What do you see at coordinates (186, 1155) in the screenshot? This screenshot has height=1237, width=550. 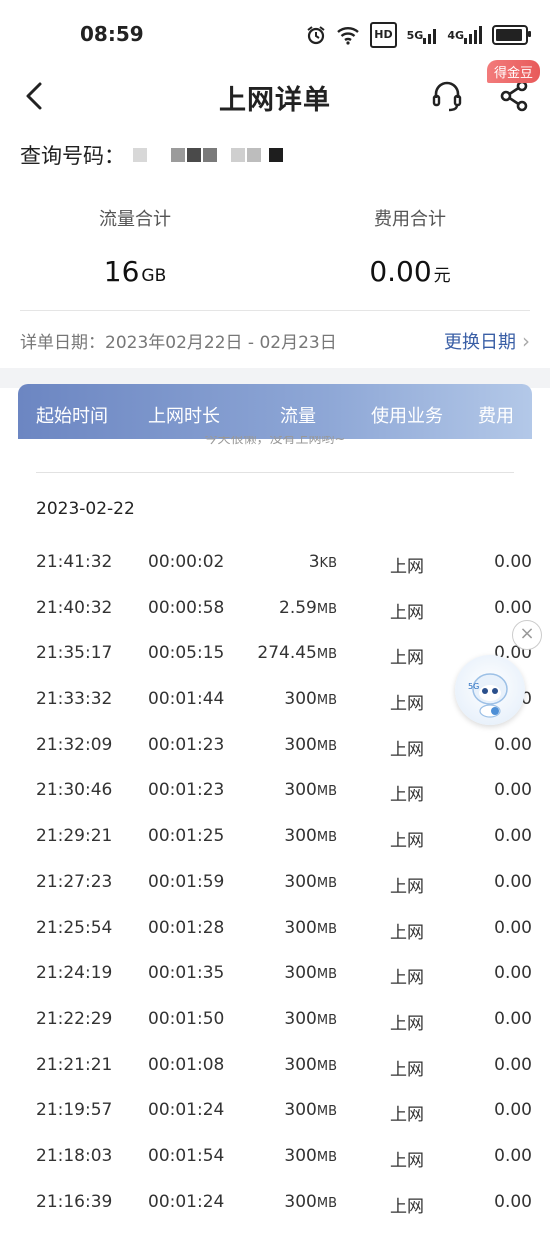 I see `row-duration: 00:01:54` at bounding box center [186, 1155].